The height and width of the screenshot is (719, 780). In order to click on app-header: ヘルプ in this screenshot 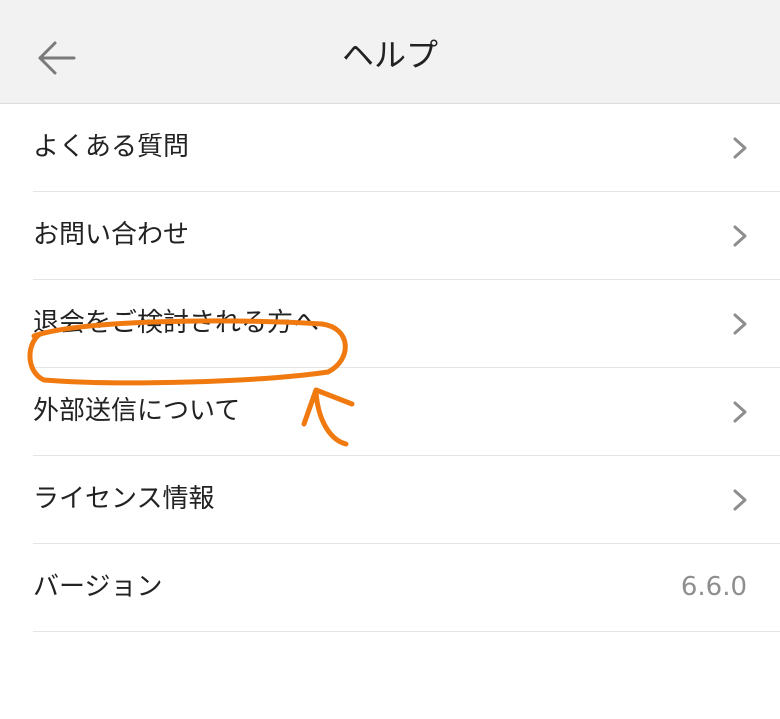, I will do `click(390, 52)`.